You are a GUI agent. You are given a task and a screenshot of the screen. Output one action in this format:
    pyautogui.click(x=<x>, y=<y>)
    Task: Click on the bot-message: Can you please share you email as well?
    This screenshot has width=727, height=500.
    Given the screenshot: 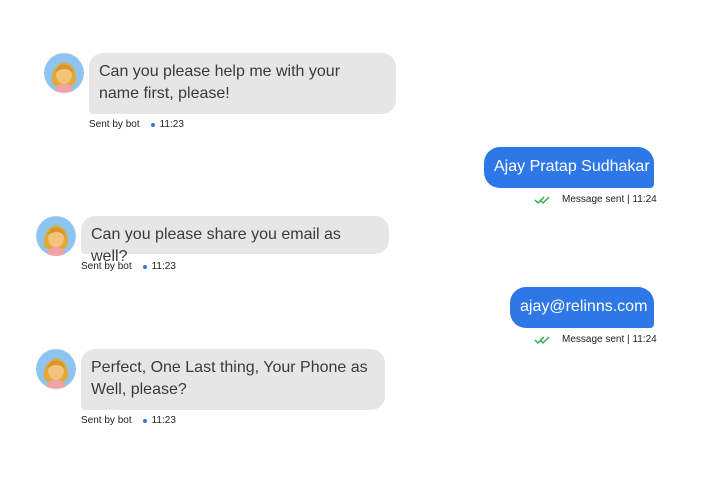 What is the action you would take?
    pyautogui.click(x=235, y=240)
    